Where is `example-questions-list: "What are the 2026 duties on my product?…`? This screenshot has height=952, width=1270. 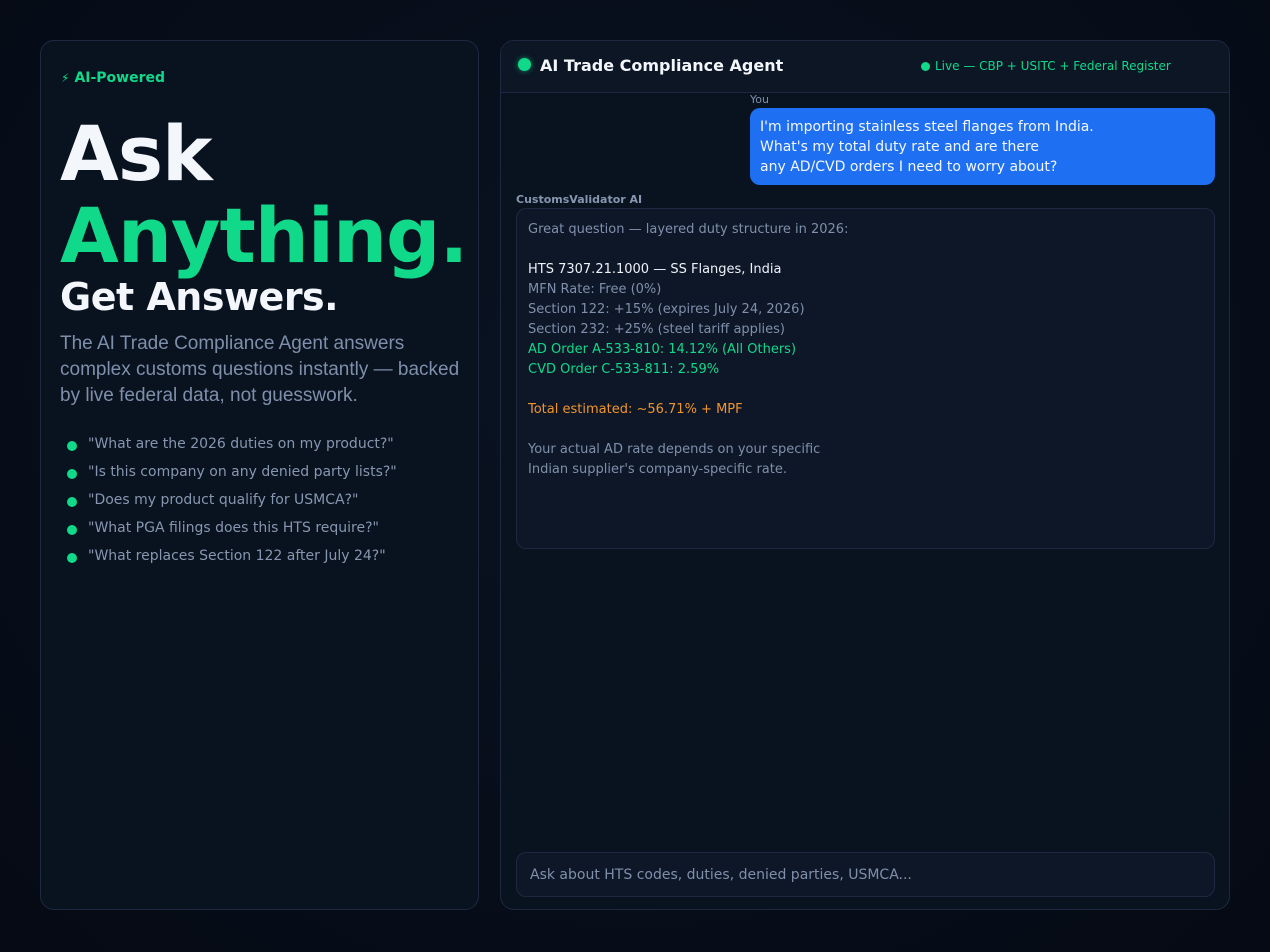
example-questions-list: "What are the 2026 duties on my product?… is located at coordinates (232, 500).